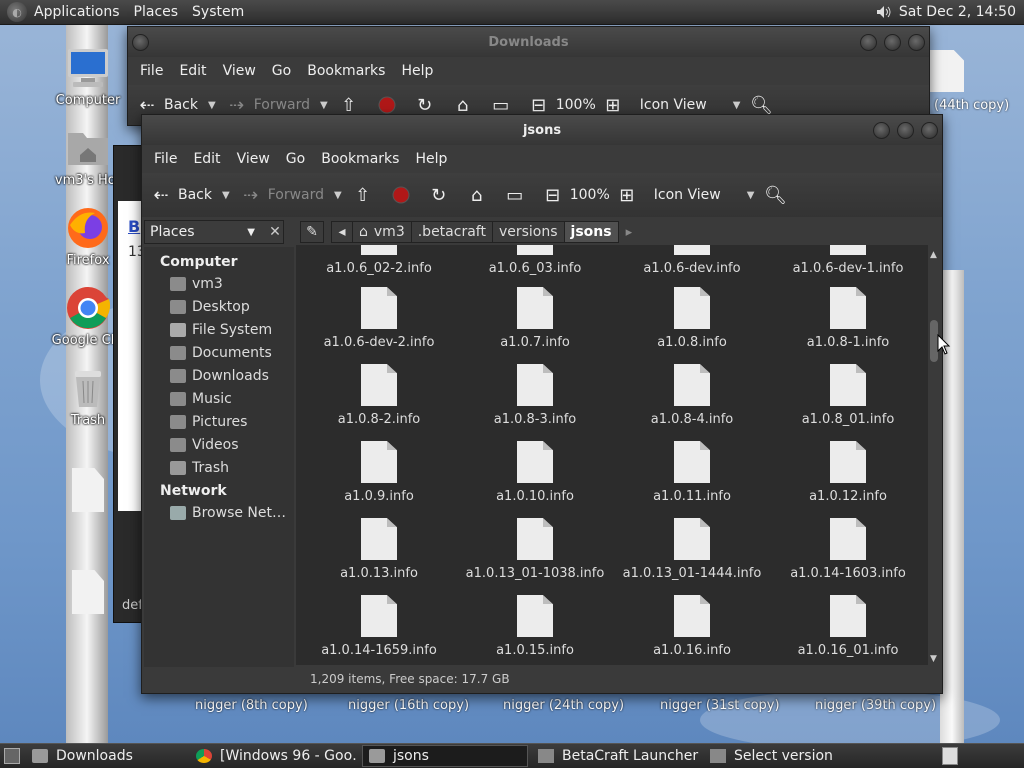  Describe the element at coordinates (140, 42) in the screenshot. I see `window-menu-button` at that location.